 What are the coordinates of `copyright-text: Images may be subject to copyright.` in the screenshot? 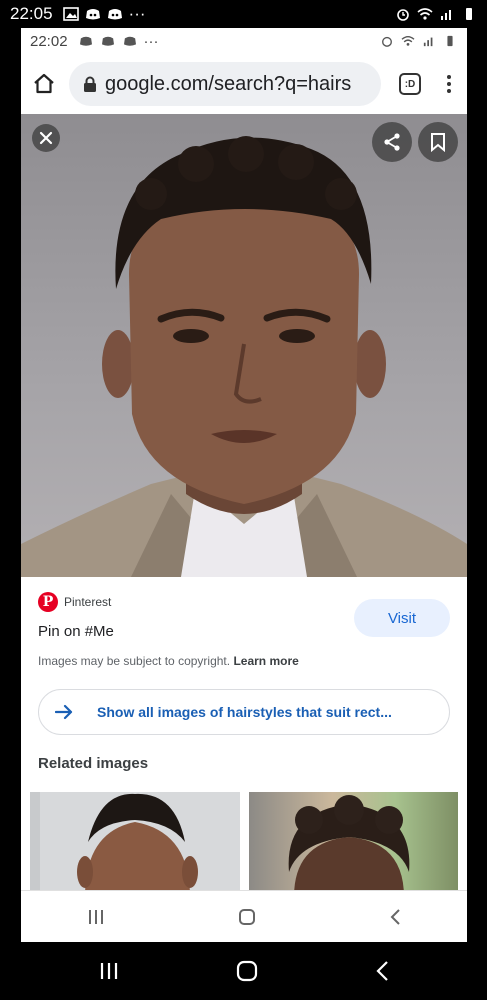 It's located at (134, 661).